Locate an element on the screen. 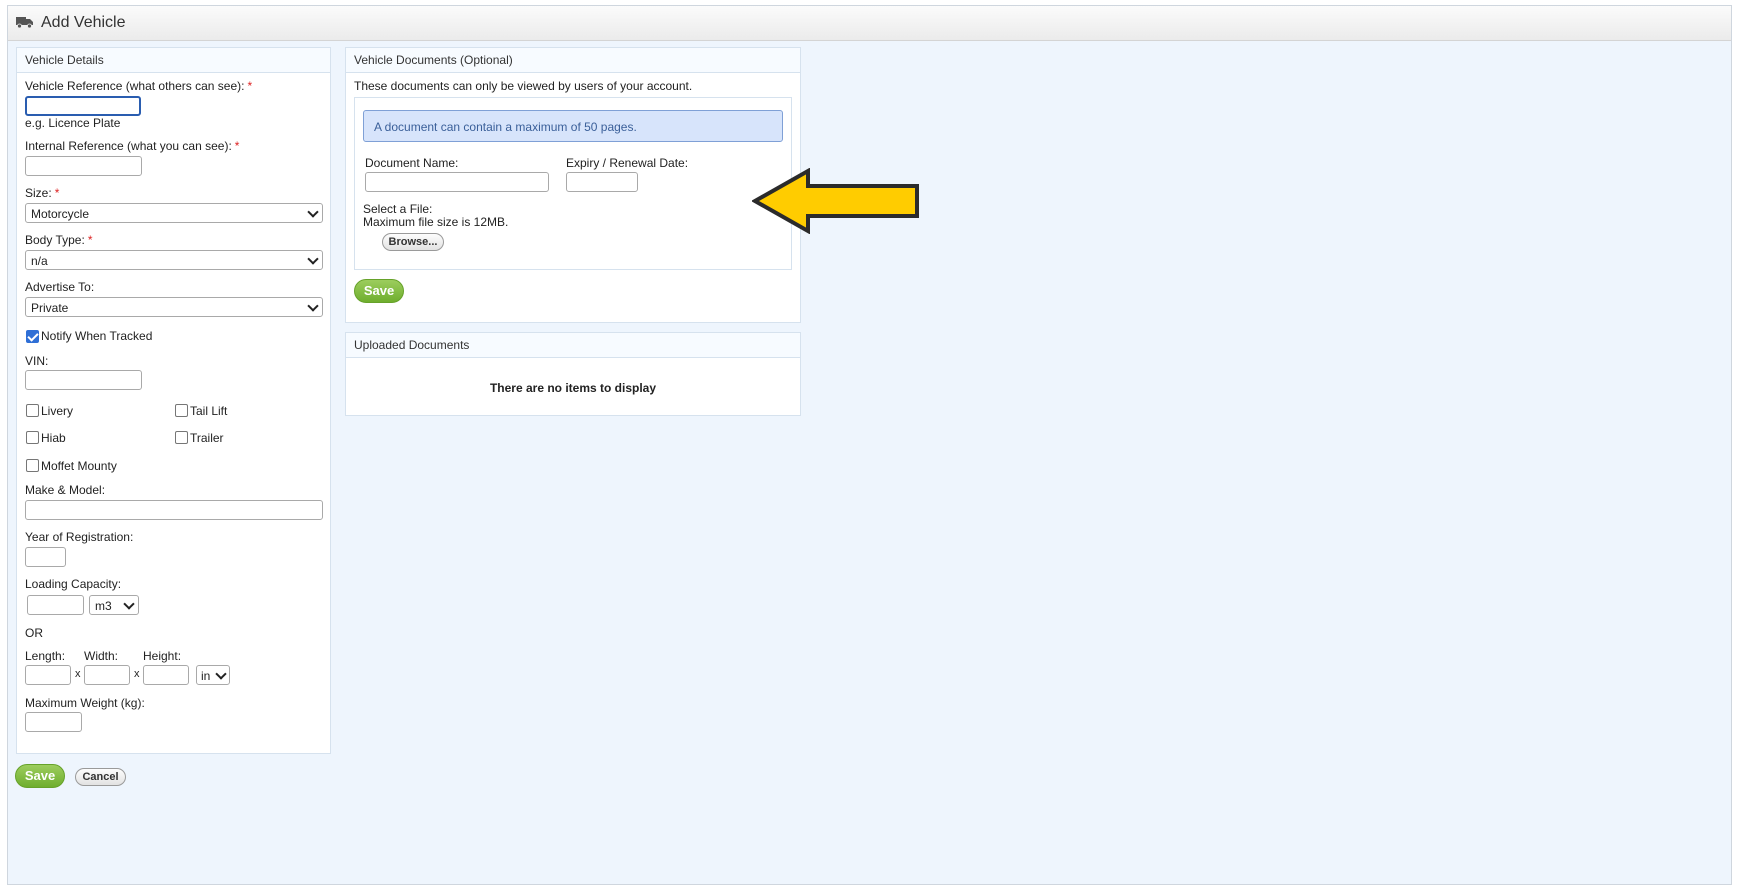 This screenshot has height=891, width=1739. make-model-input is located at coordinates (174, 510).